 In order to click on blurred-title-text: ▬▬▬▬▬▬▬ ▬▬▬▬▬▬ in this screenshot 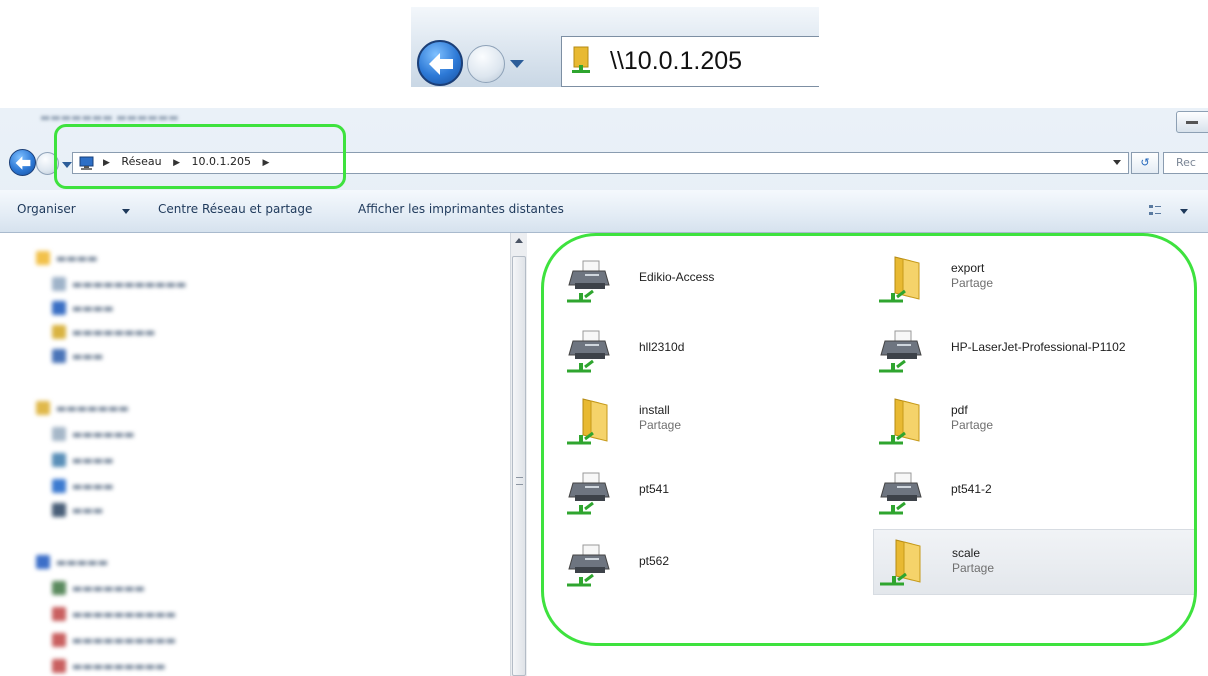, I will do `click(109, 117)`.